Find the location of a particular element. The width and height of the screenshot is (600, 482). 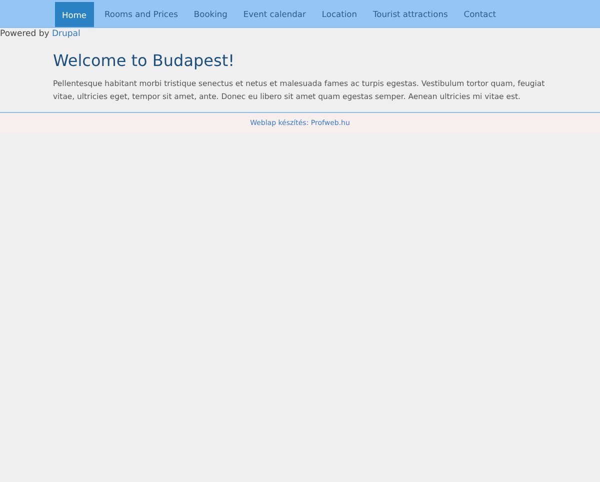

powered-by-text: Powered by Drupal is located at coordinates (41, 34).